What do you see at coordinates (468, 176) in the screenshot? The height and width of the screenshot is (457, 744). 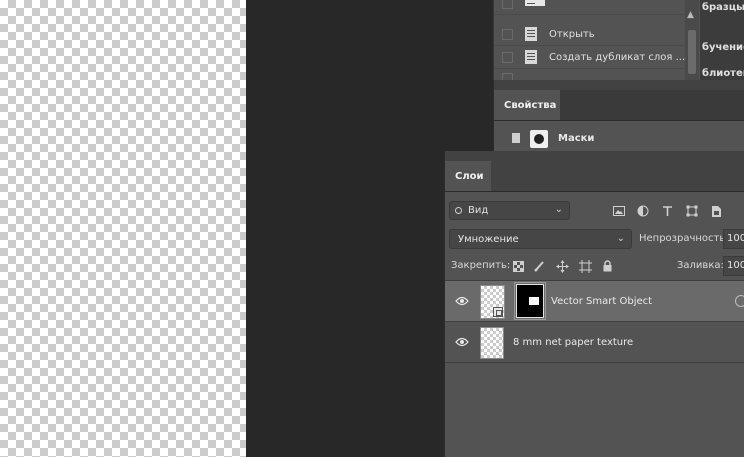 I see `tab-layers: Слои` at bounding box center [468, 176].